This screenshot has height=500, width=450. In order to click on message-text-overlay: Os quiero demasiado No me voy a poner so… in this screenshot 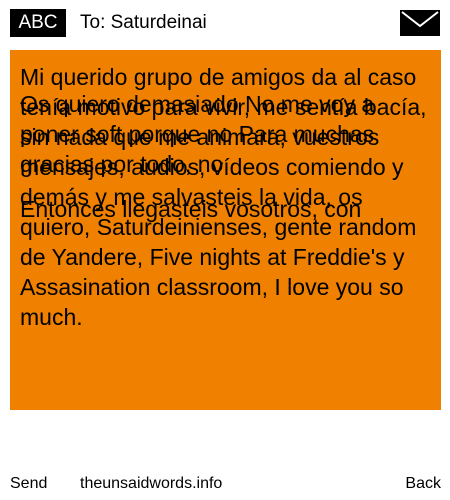, I will do `click(197, 134)`.